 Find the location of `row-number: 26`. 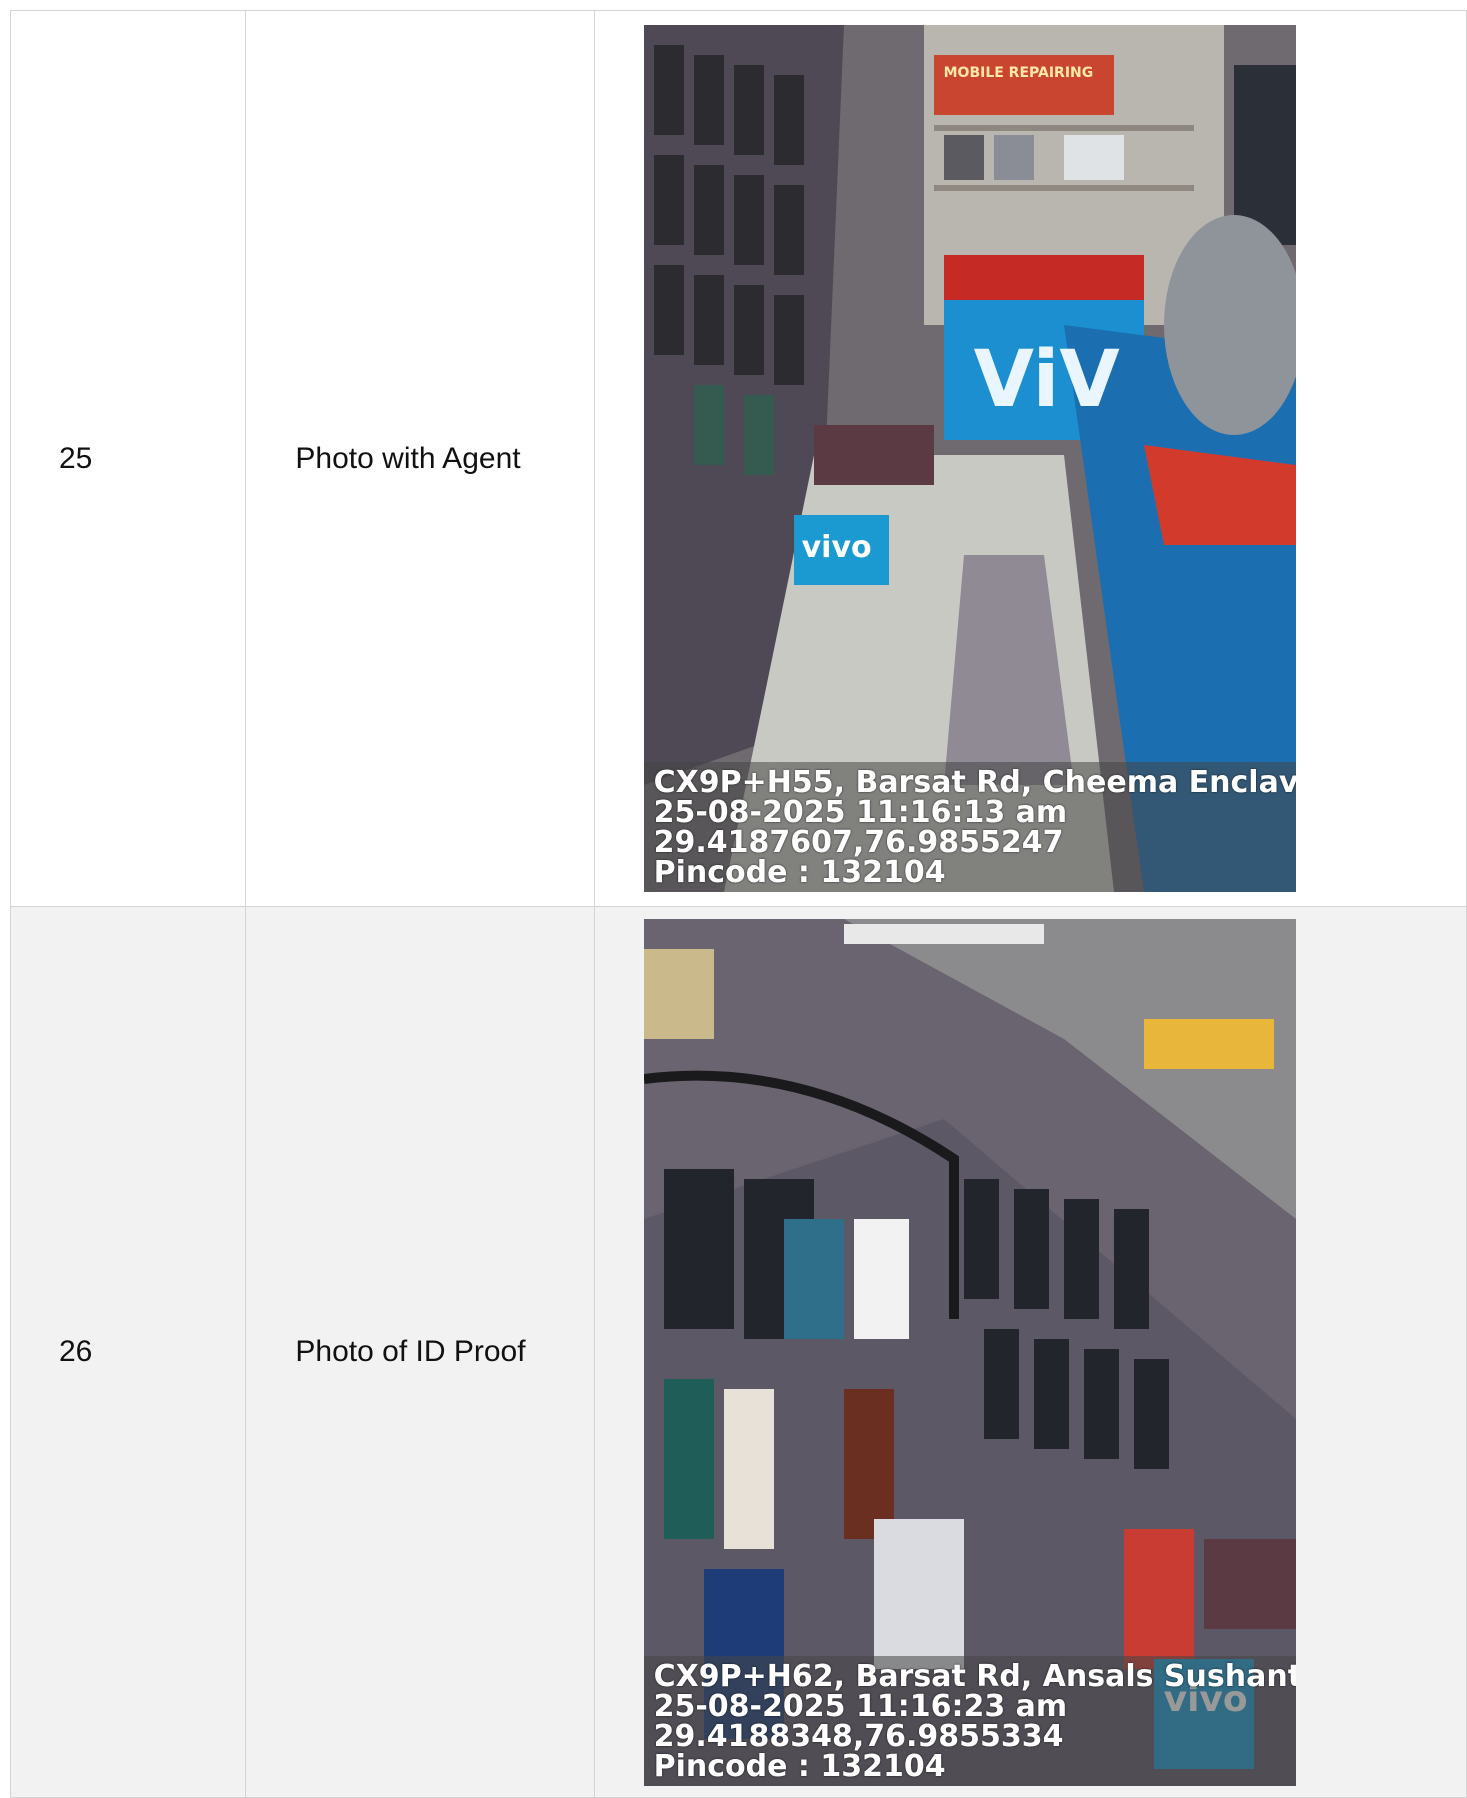

row-number: 26 is located at coordinates (76, 1351).